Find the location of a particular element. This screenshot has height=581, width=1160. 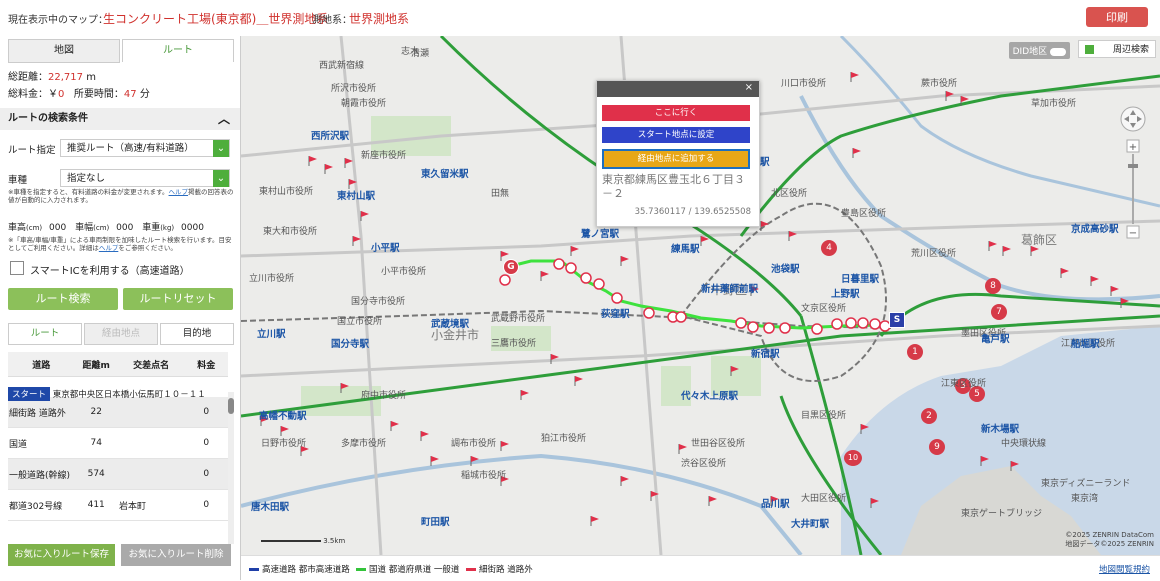

tab-waypoints: 経由地点 is located at coordinates (121, 334).